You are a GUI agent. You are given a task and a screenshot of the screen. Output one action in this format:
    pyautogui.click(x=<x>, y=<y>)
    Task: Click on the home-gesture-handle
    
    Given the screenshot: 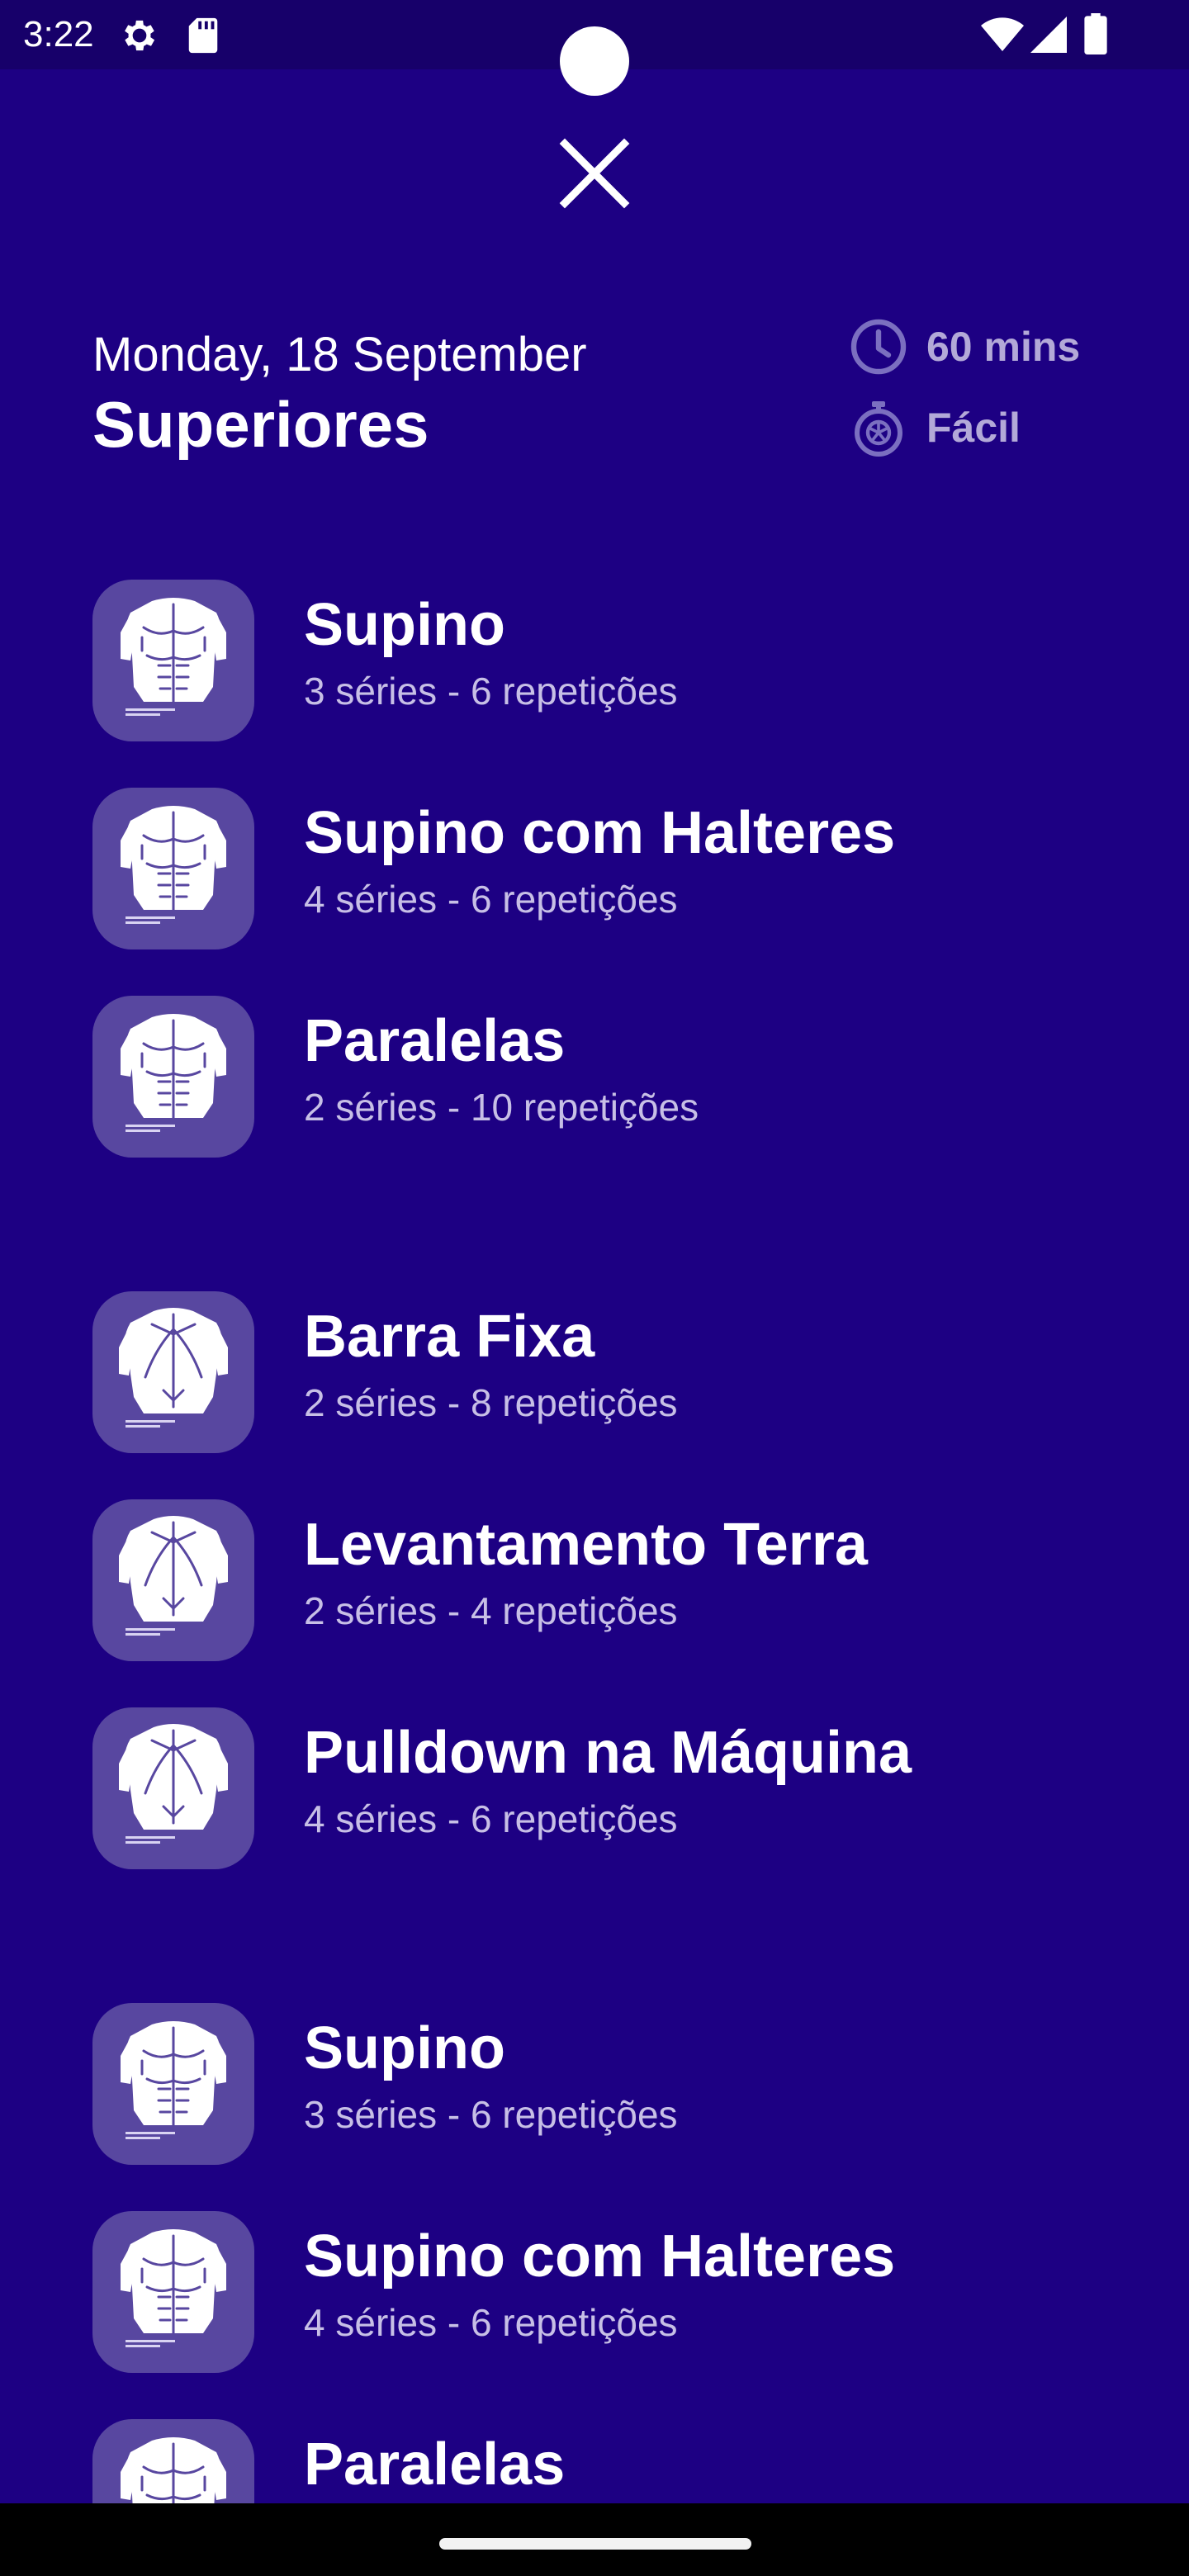 What is the action you would take?
    pyautogui.click(x=595, y=2544)
    